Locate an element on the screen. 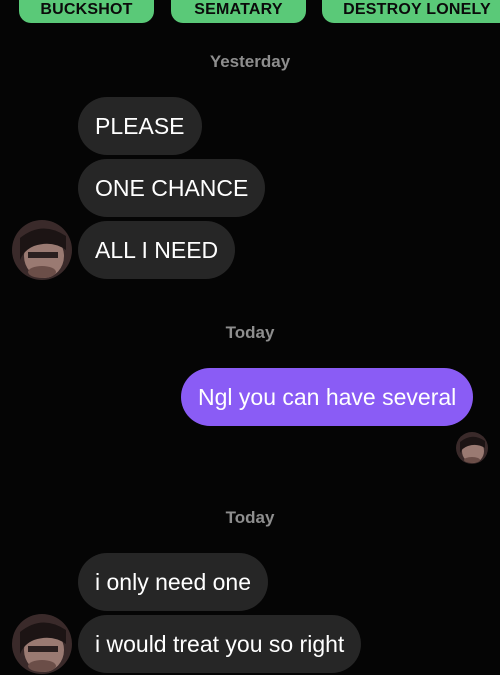 The image size is (500, 675). tag-chip-sematary: SEMATARY is located at coordinates (238, 11).